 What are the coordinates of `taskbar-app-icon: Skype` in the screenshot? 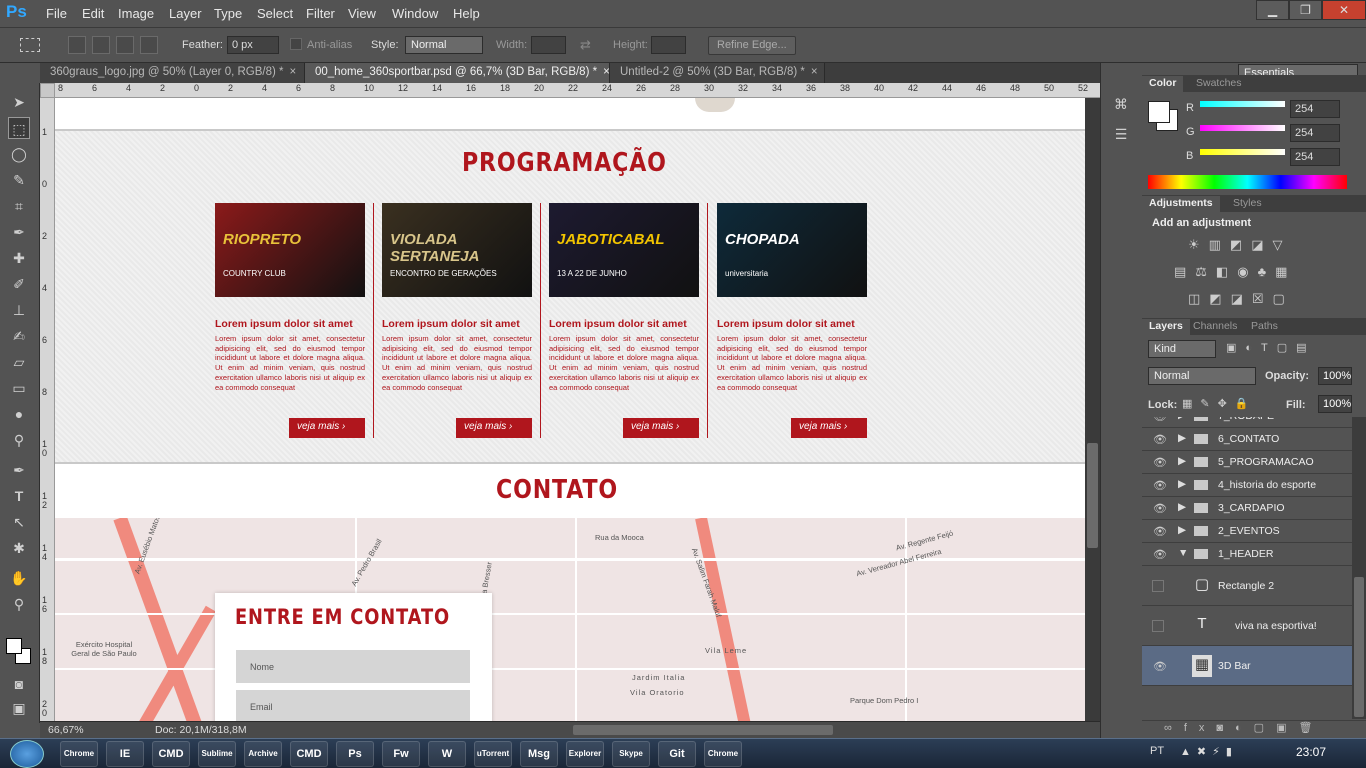 It's located at (631, 754).